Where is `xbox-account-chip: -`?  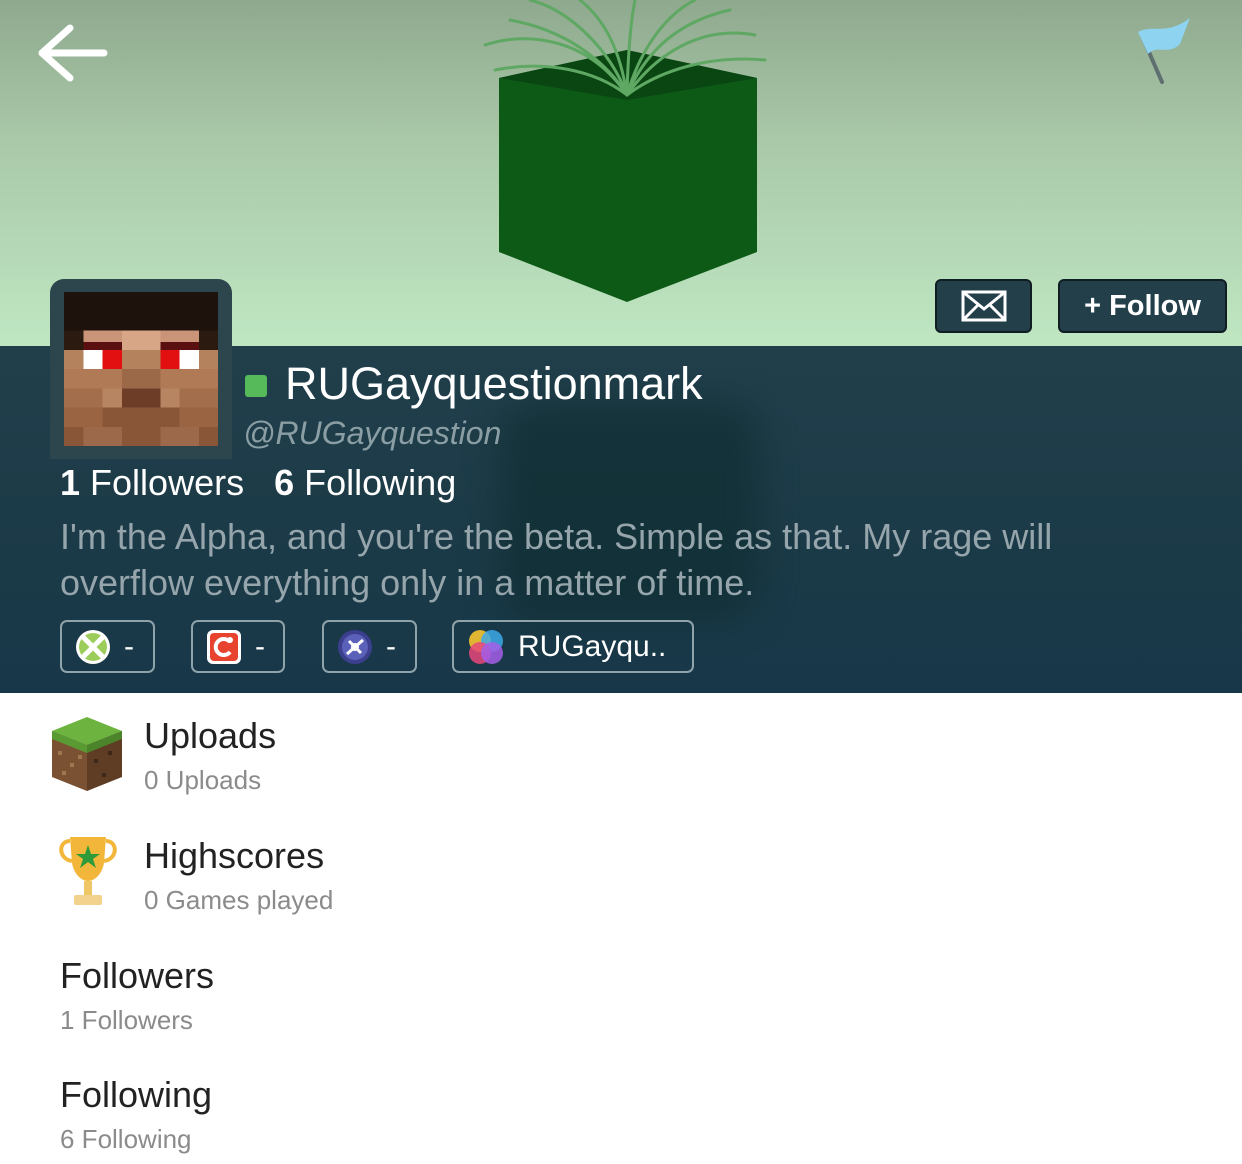
xbox-account-chip: - is located at coordinates (107, 646).